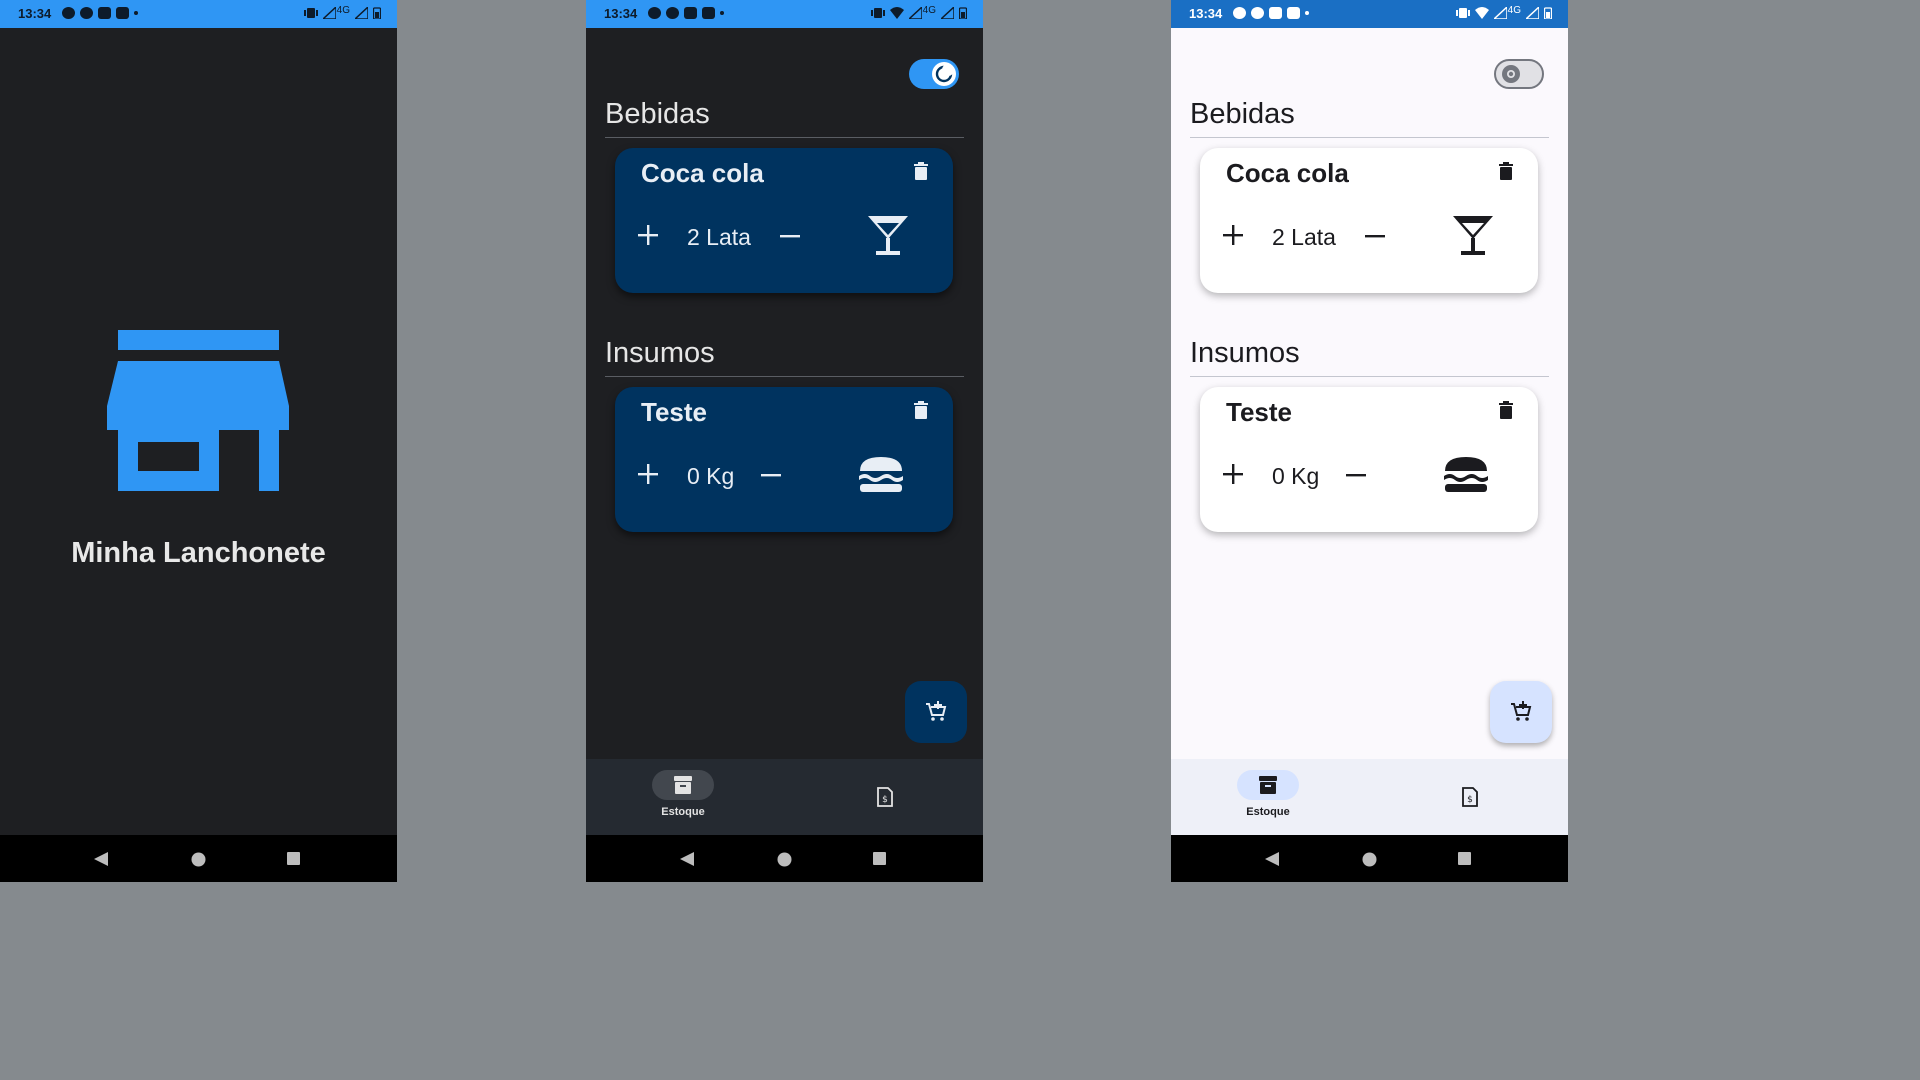 The height and width of the screenshot is (1080, 1920). What do you see at coordinates (198, 553) in the screenshot?
I see `app-name: Minha Lanchonete` at bounding box center [198, 553].